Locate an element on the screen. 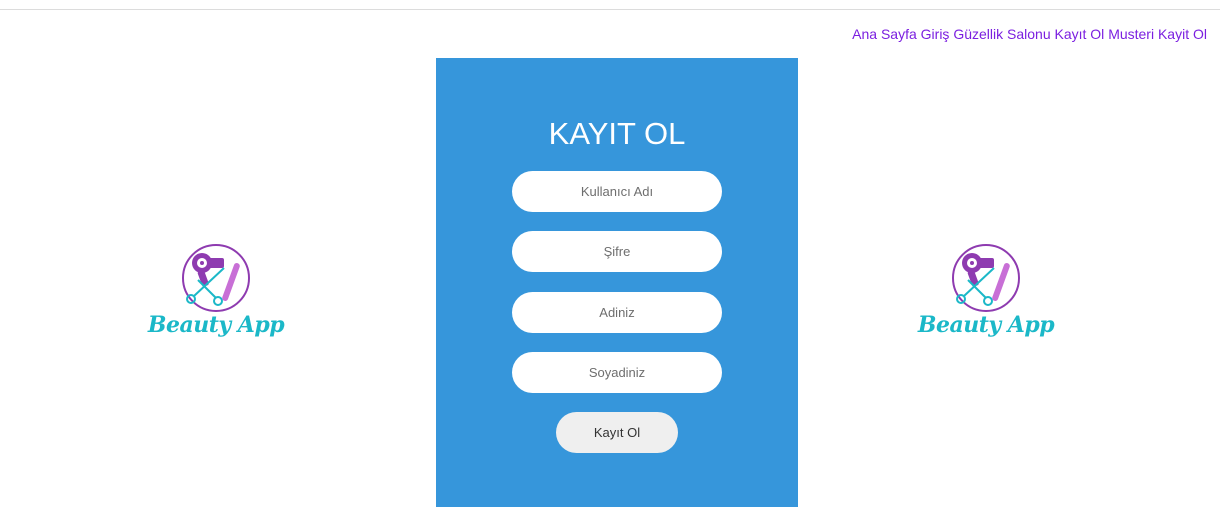  top-divider is located at coordinates (610, 9).